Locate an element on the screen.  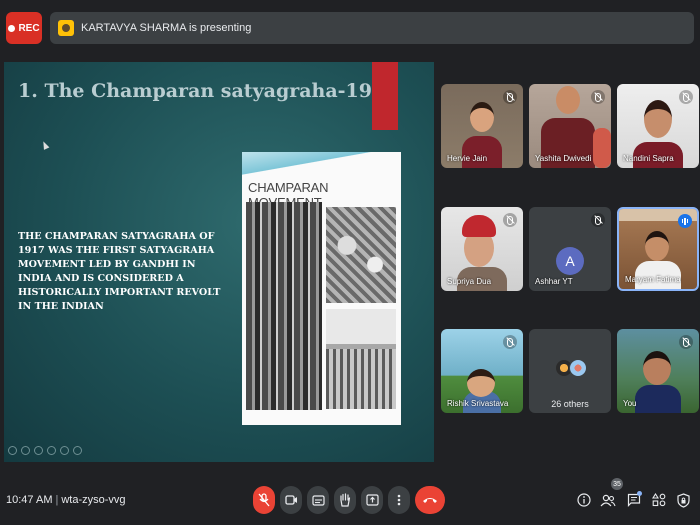
photo-header-wave is located at coordinates (321, 166).